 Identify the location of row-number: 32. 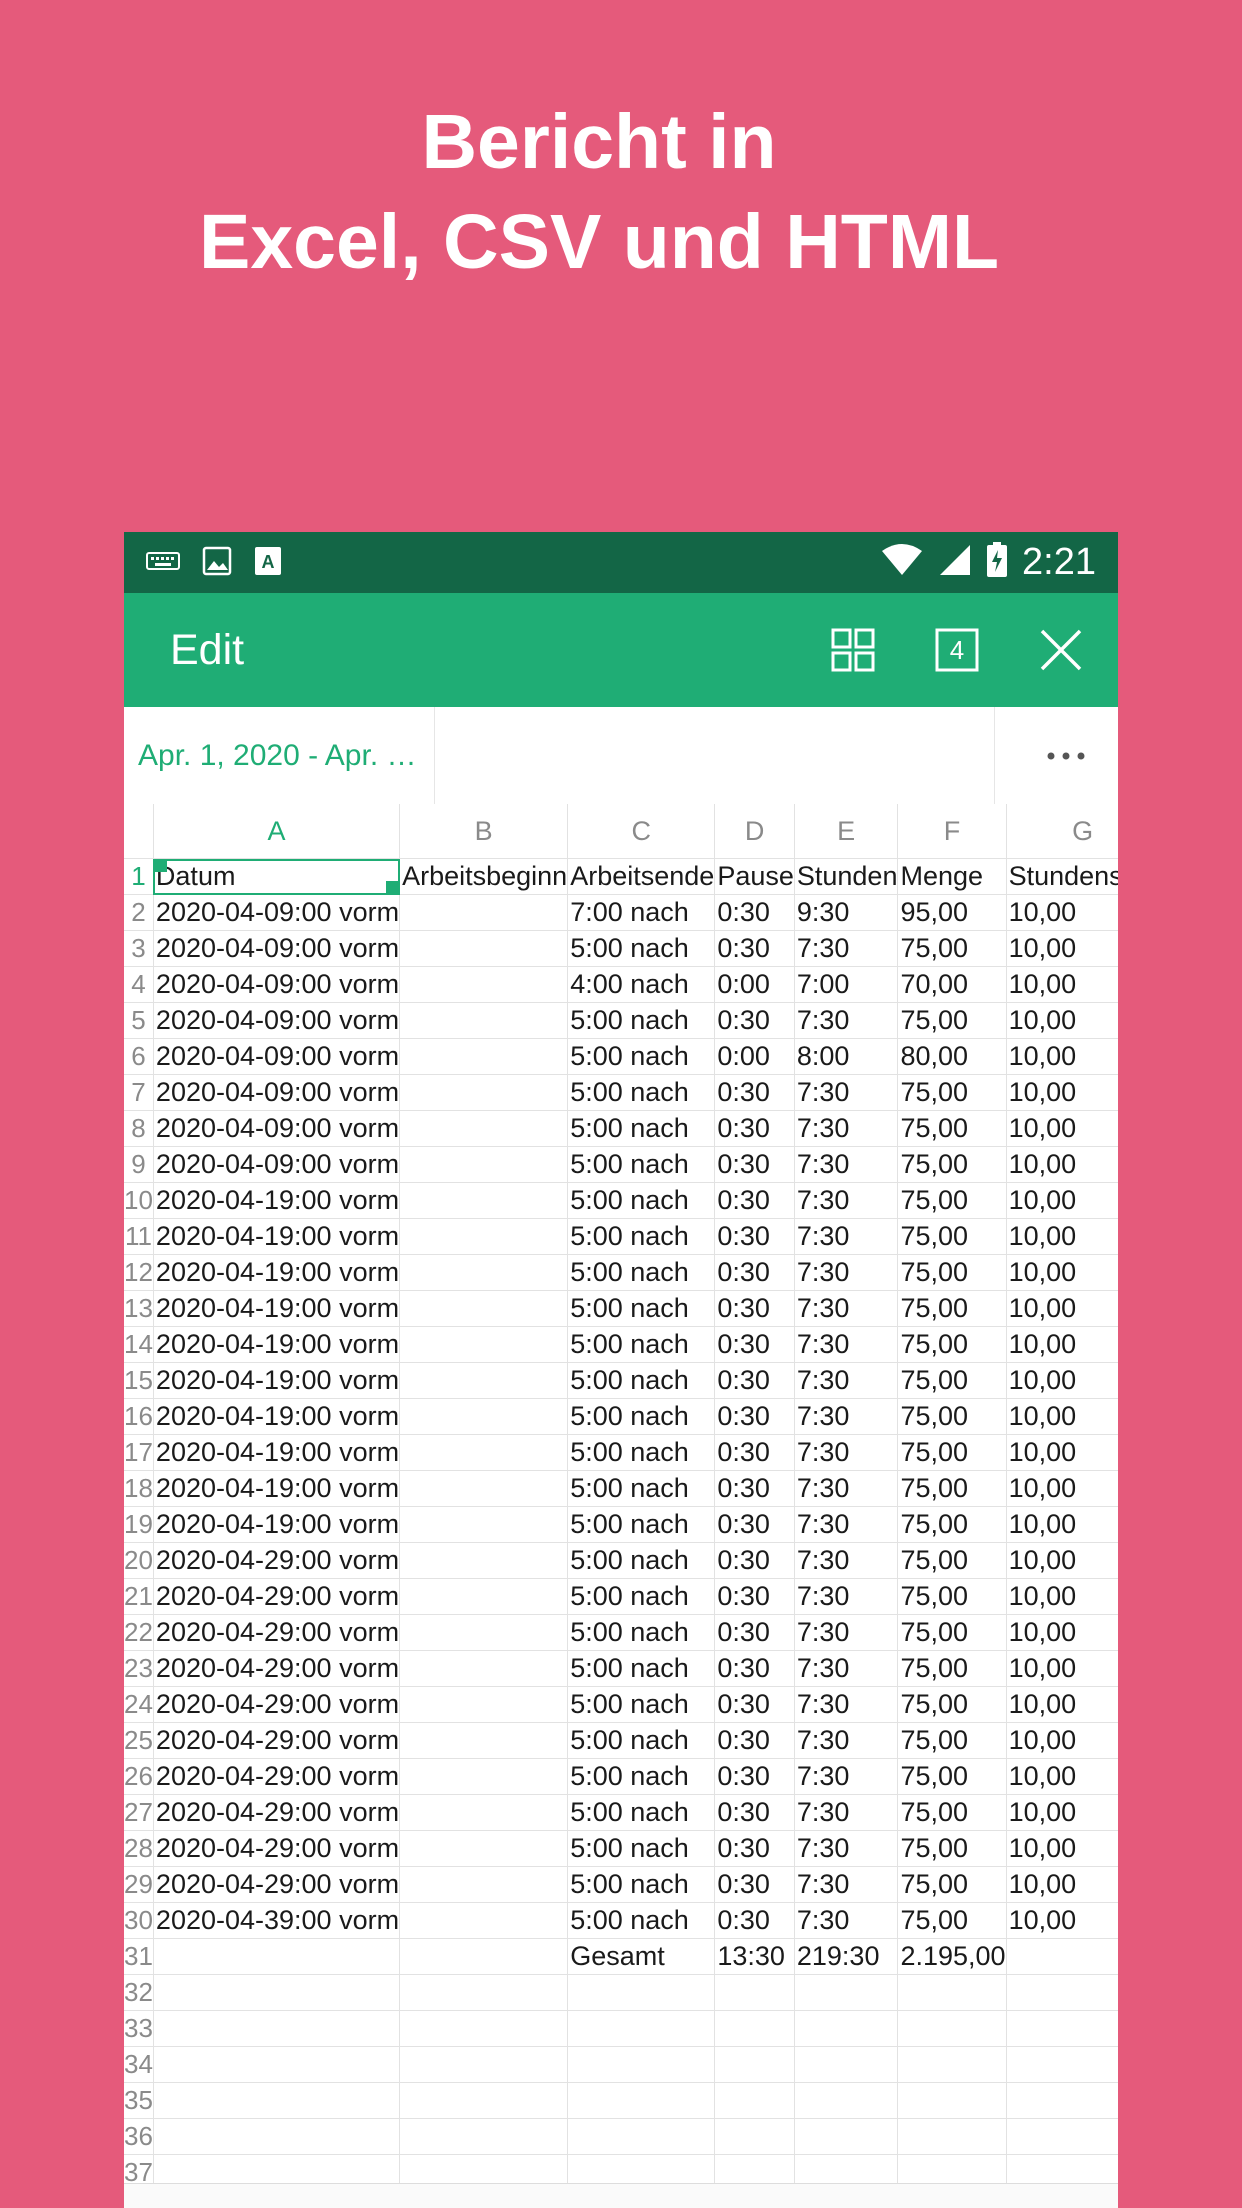
(139, 1992).